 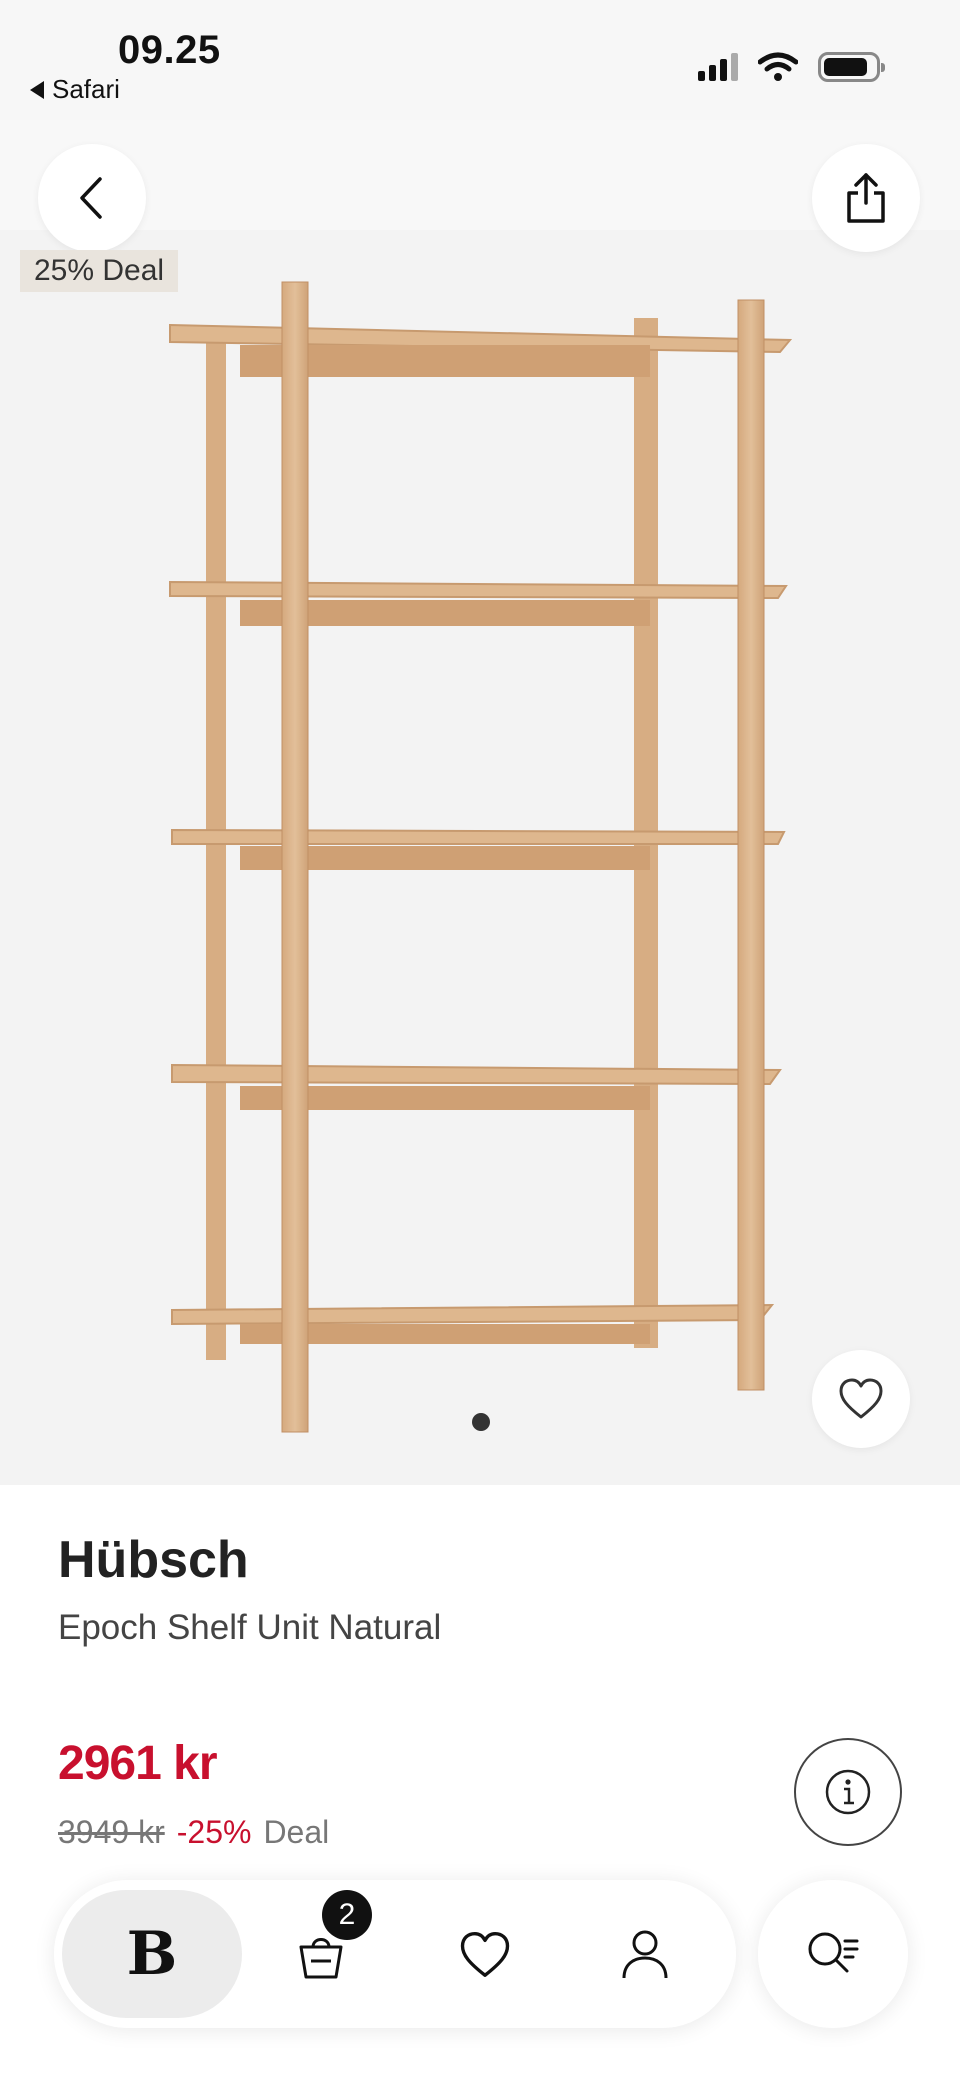 I want to click on nav-cart-button: 2, so click(x=324, y=1945).